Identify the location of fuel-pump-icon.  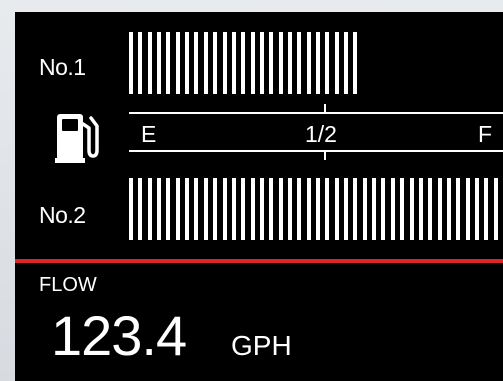
(78, 137).